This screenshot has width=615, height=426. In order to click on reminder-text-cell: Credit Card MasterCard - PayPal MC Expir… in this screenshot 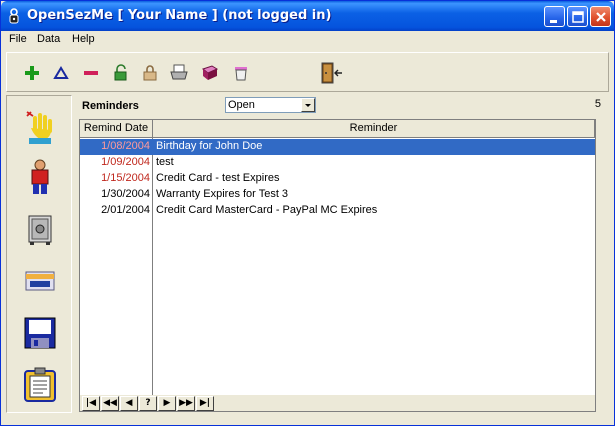, I will do `click(267, 210)`.